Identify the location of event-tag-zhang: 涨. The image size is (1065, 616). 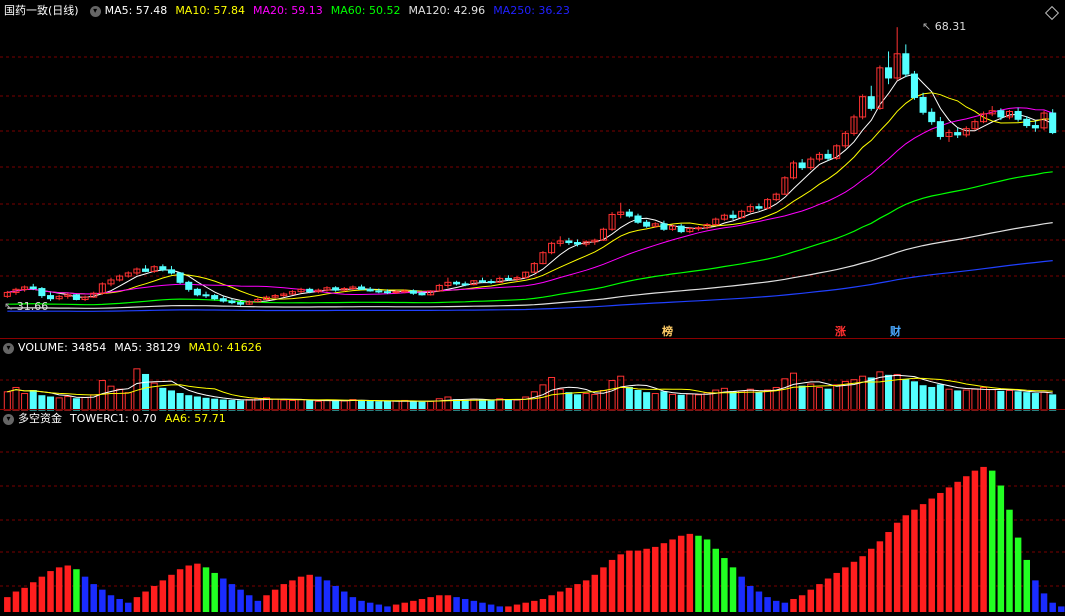
(840, 331).